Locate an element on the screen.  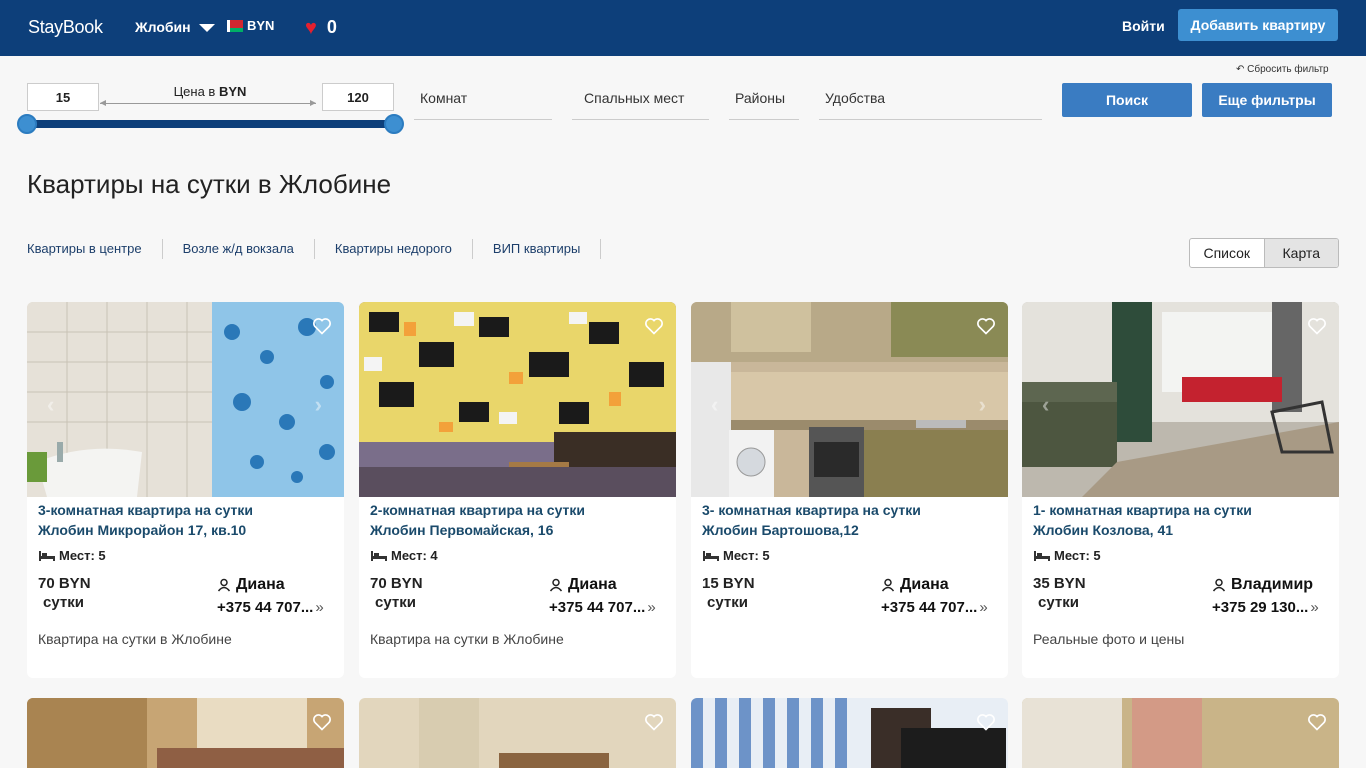
view-map-button: Карта is located at coordinates (1300, 253).